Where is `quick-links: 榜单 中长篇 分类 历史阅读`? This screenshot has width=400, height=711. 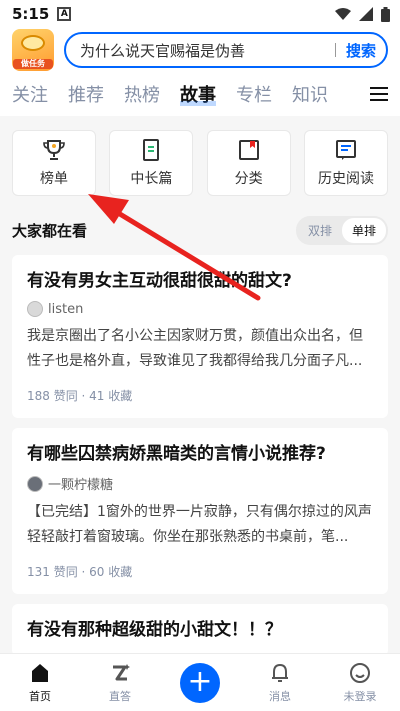 quick-links: 榜单 中长篇 分类 历史阅读 is located at coordinates (200, 163).